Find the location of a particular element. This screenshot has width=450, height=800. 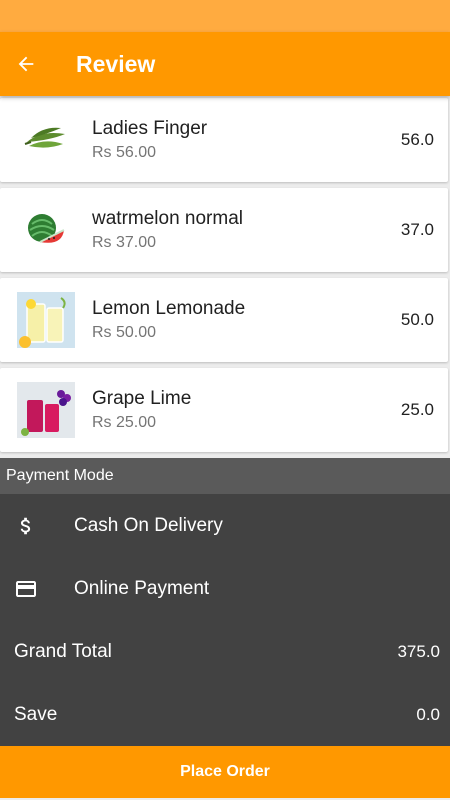

payment-mode-header: Payment Mode is located at coordinates (225, 476).